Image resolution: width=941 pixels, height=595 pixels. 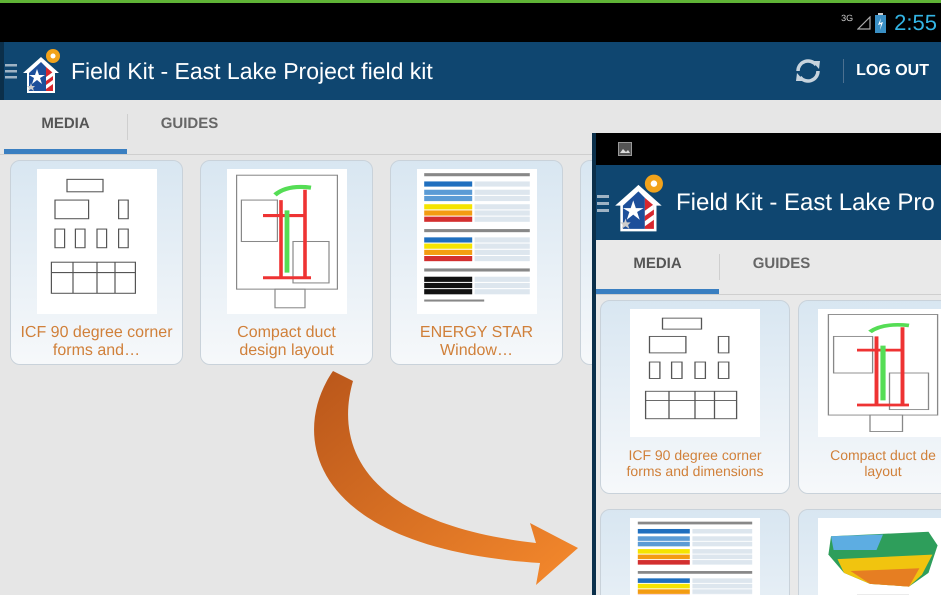 What do you see at coordinates (625, 149) in the screenshot?
I see `image-icon` at bounding box center [625, 149].